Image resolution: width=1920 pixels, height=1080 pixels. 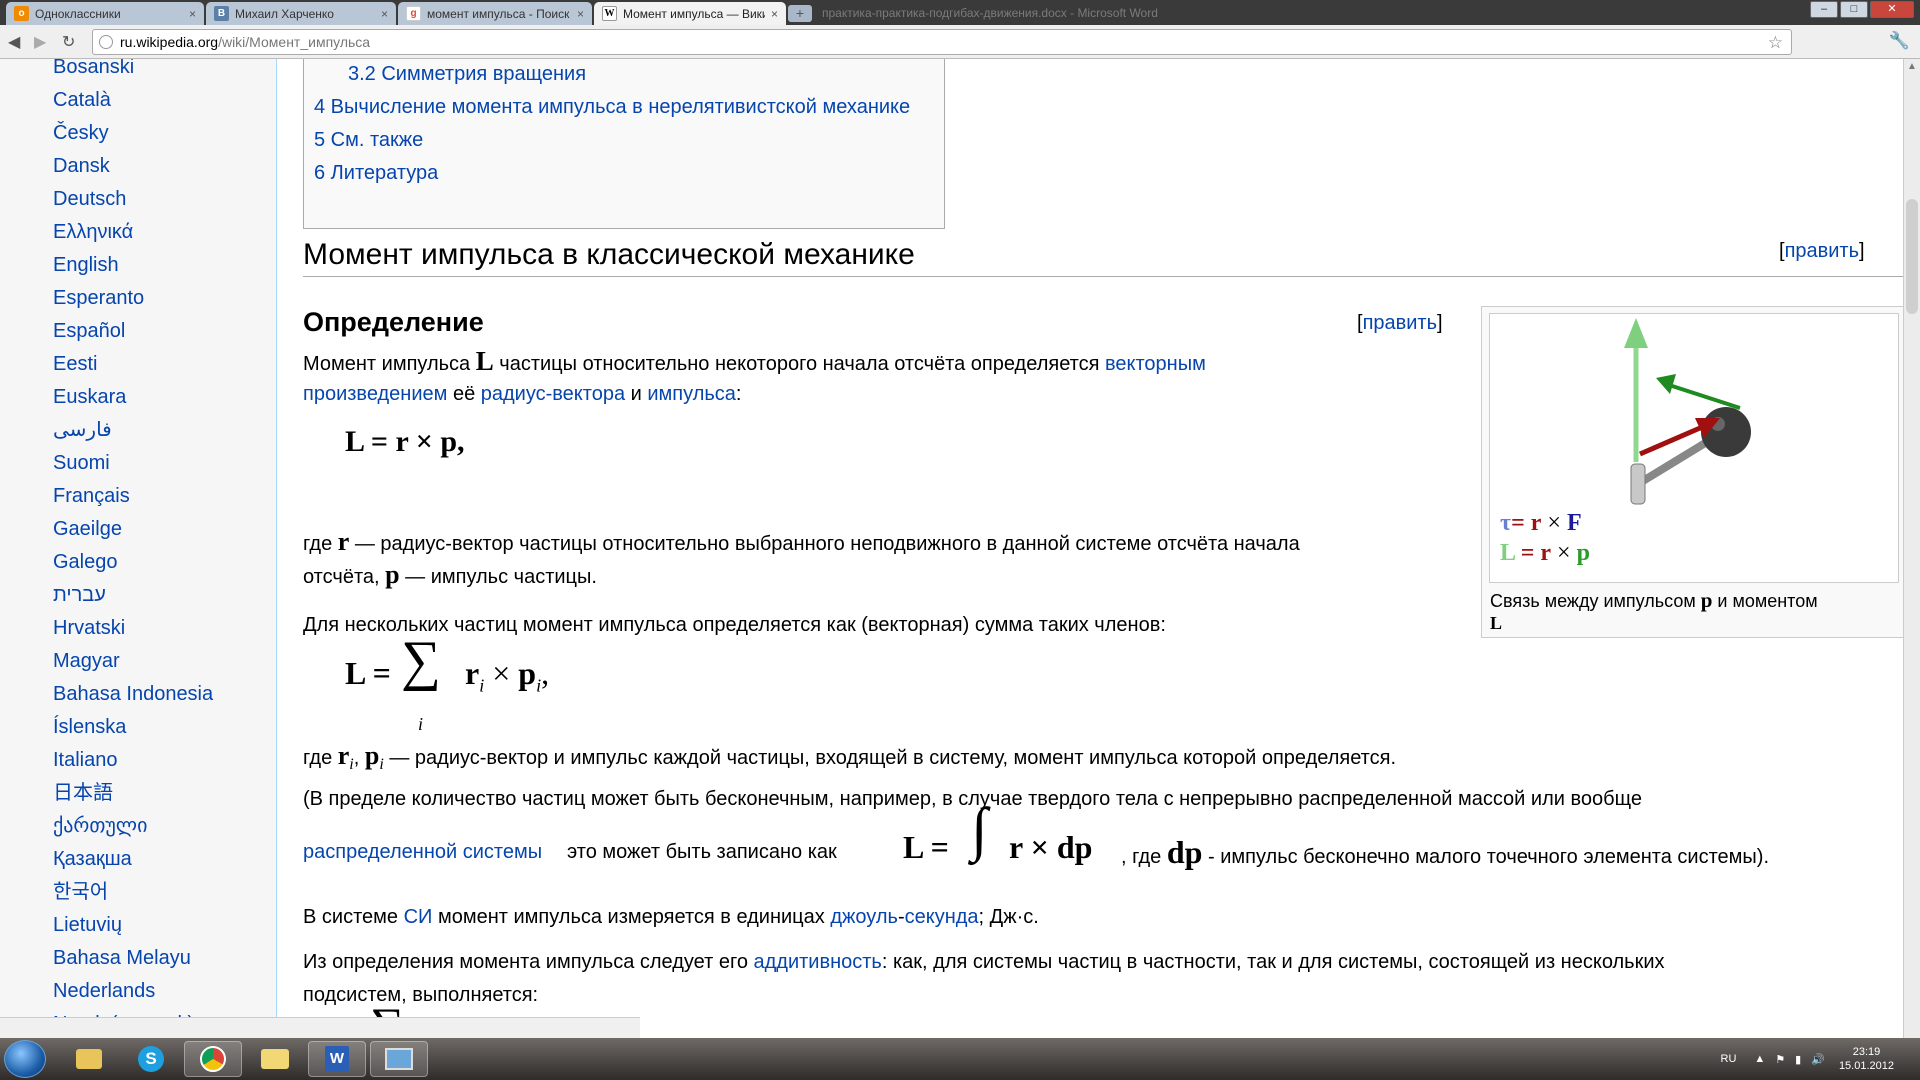 What do you see at coordinates (467, 74) in the screenshot?
I see `toc-item: 3.2 Симметрия вращения` at bounding box center [467, 74].